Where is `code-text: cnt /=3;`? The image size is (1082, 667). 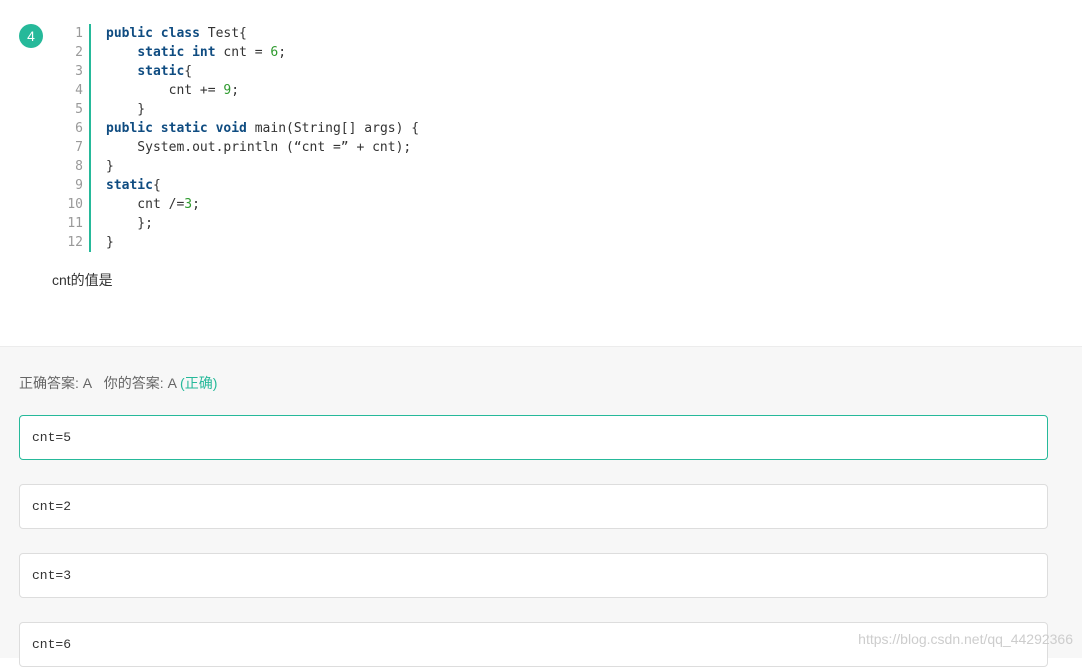 code-text: cnt /=3; is located at coordinates (153, 204).